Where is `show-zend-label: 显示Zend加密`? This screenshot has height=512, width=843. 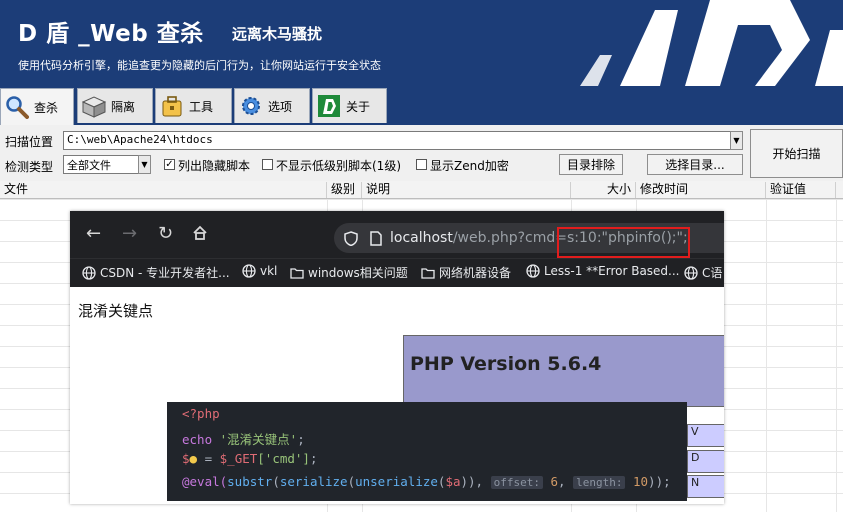 show-zend-label: 显示Zend加密 is located at coordinates (469, 166).